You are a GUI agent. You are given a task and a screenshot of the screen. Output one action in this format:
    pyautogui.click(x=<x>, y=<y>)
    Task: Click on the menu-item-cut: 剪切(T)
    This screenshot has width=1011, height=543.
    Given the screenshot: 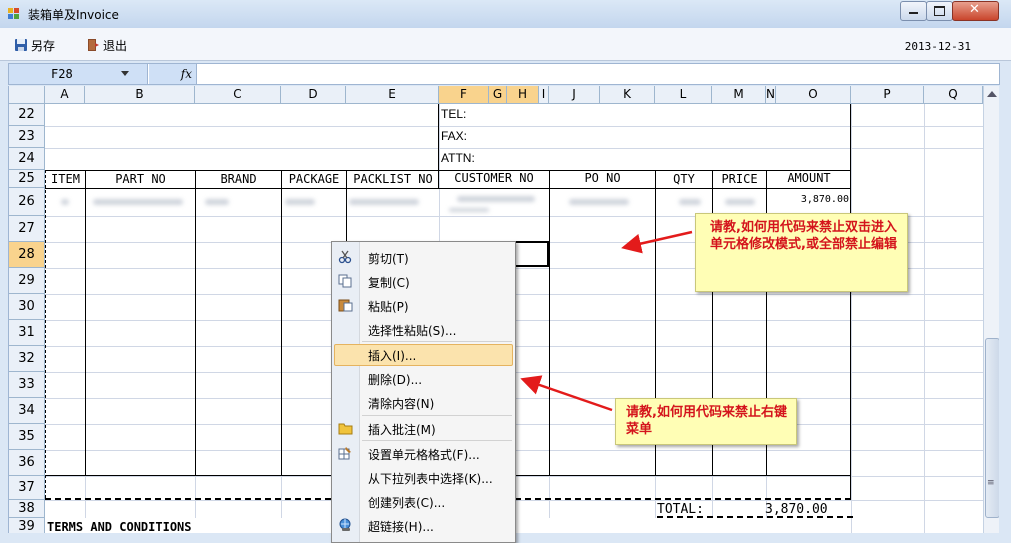 What is the action you would take?
    pyautogui.click(x=423, y=257)
    